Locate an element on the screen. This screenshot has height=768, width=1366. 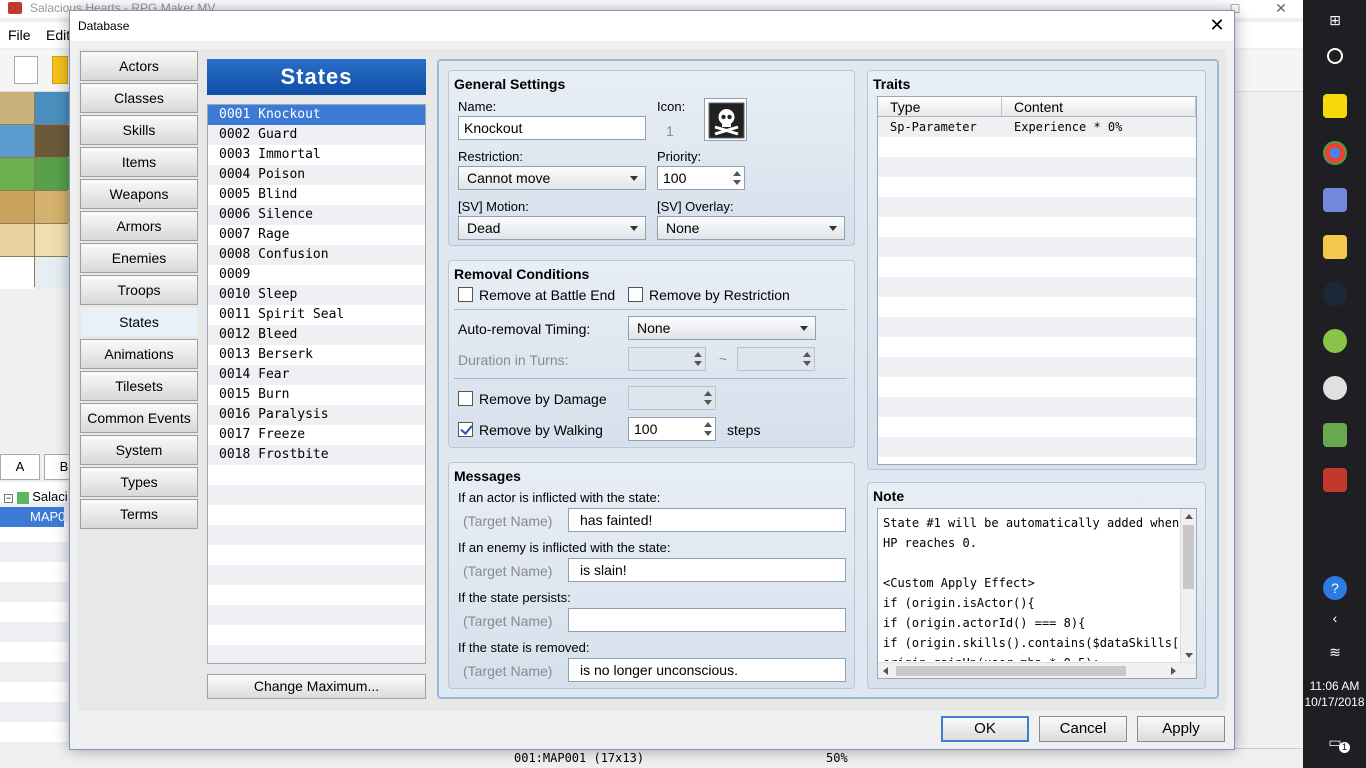
trait-content: Experience * 0% is located at coordinates (1068, 127).